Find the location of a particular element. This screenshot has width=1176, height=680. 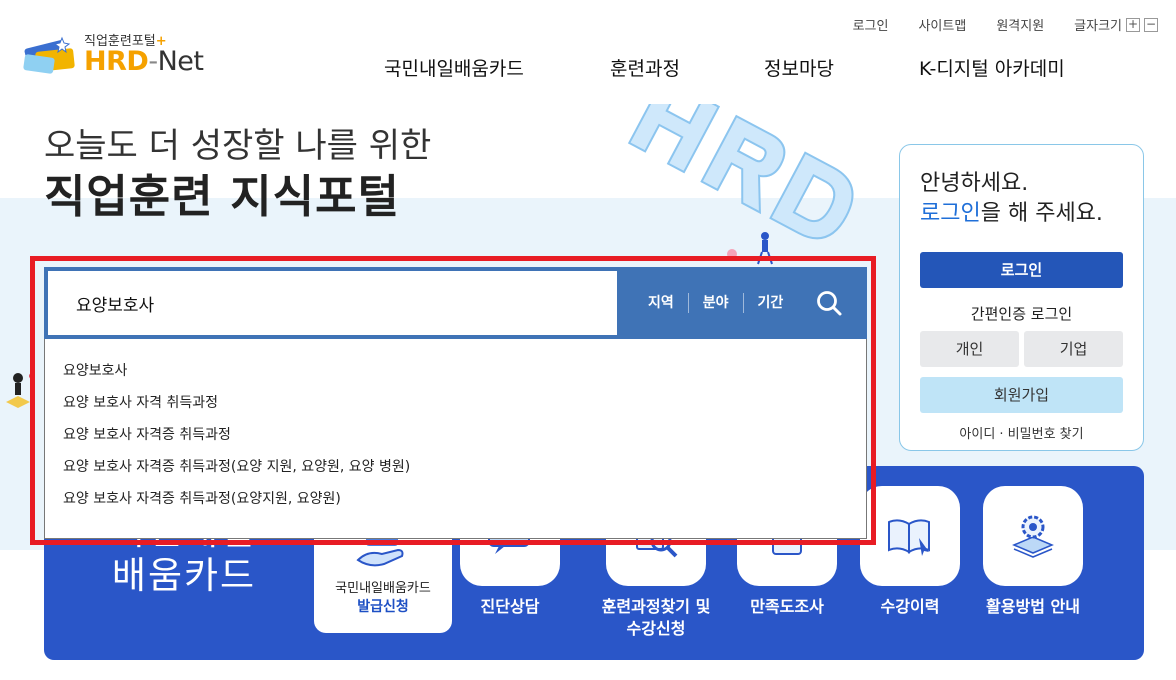

util-remote-support-link: 원격지원 is located at coordinates (1020, 24).